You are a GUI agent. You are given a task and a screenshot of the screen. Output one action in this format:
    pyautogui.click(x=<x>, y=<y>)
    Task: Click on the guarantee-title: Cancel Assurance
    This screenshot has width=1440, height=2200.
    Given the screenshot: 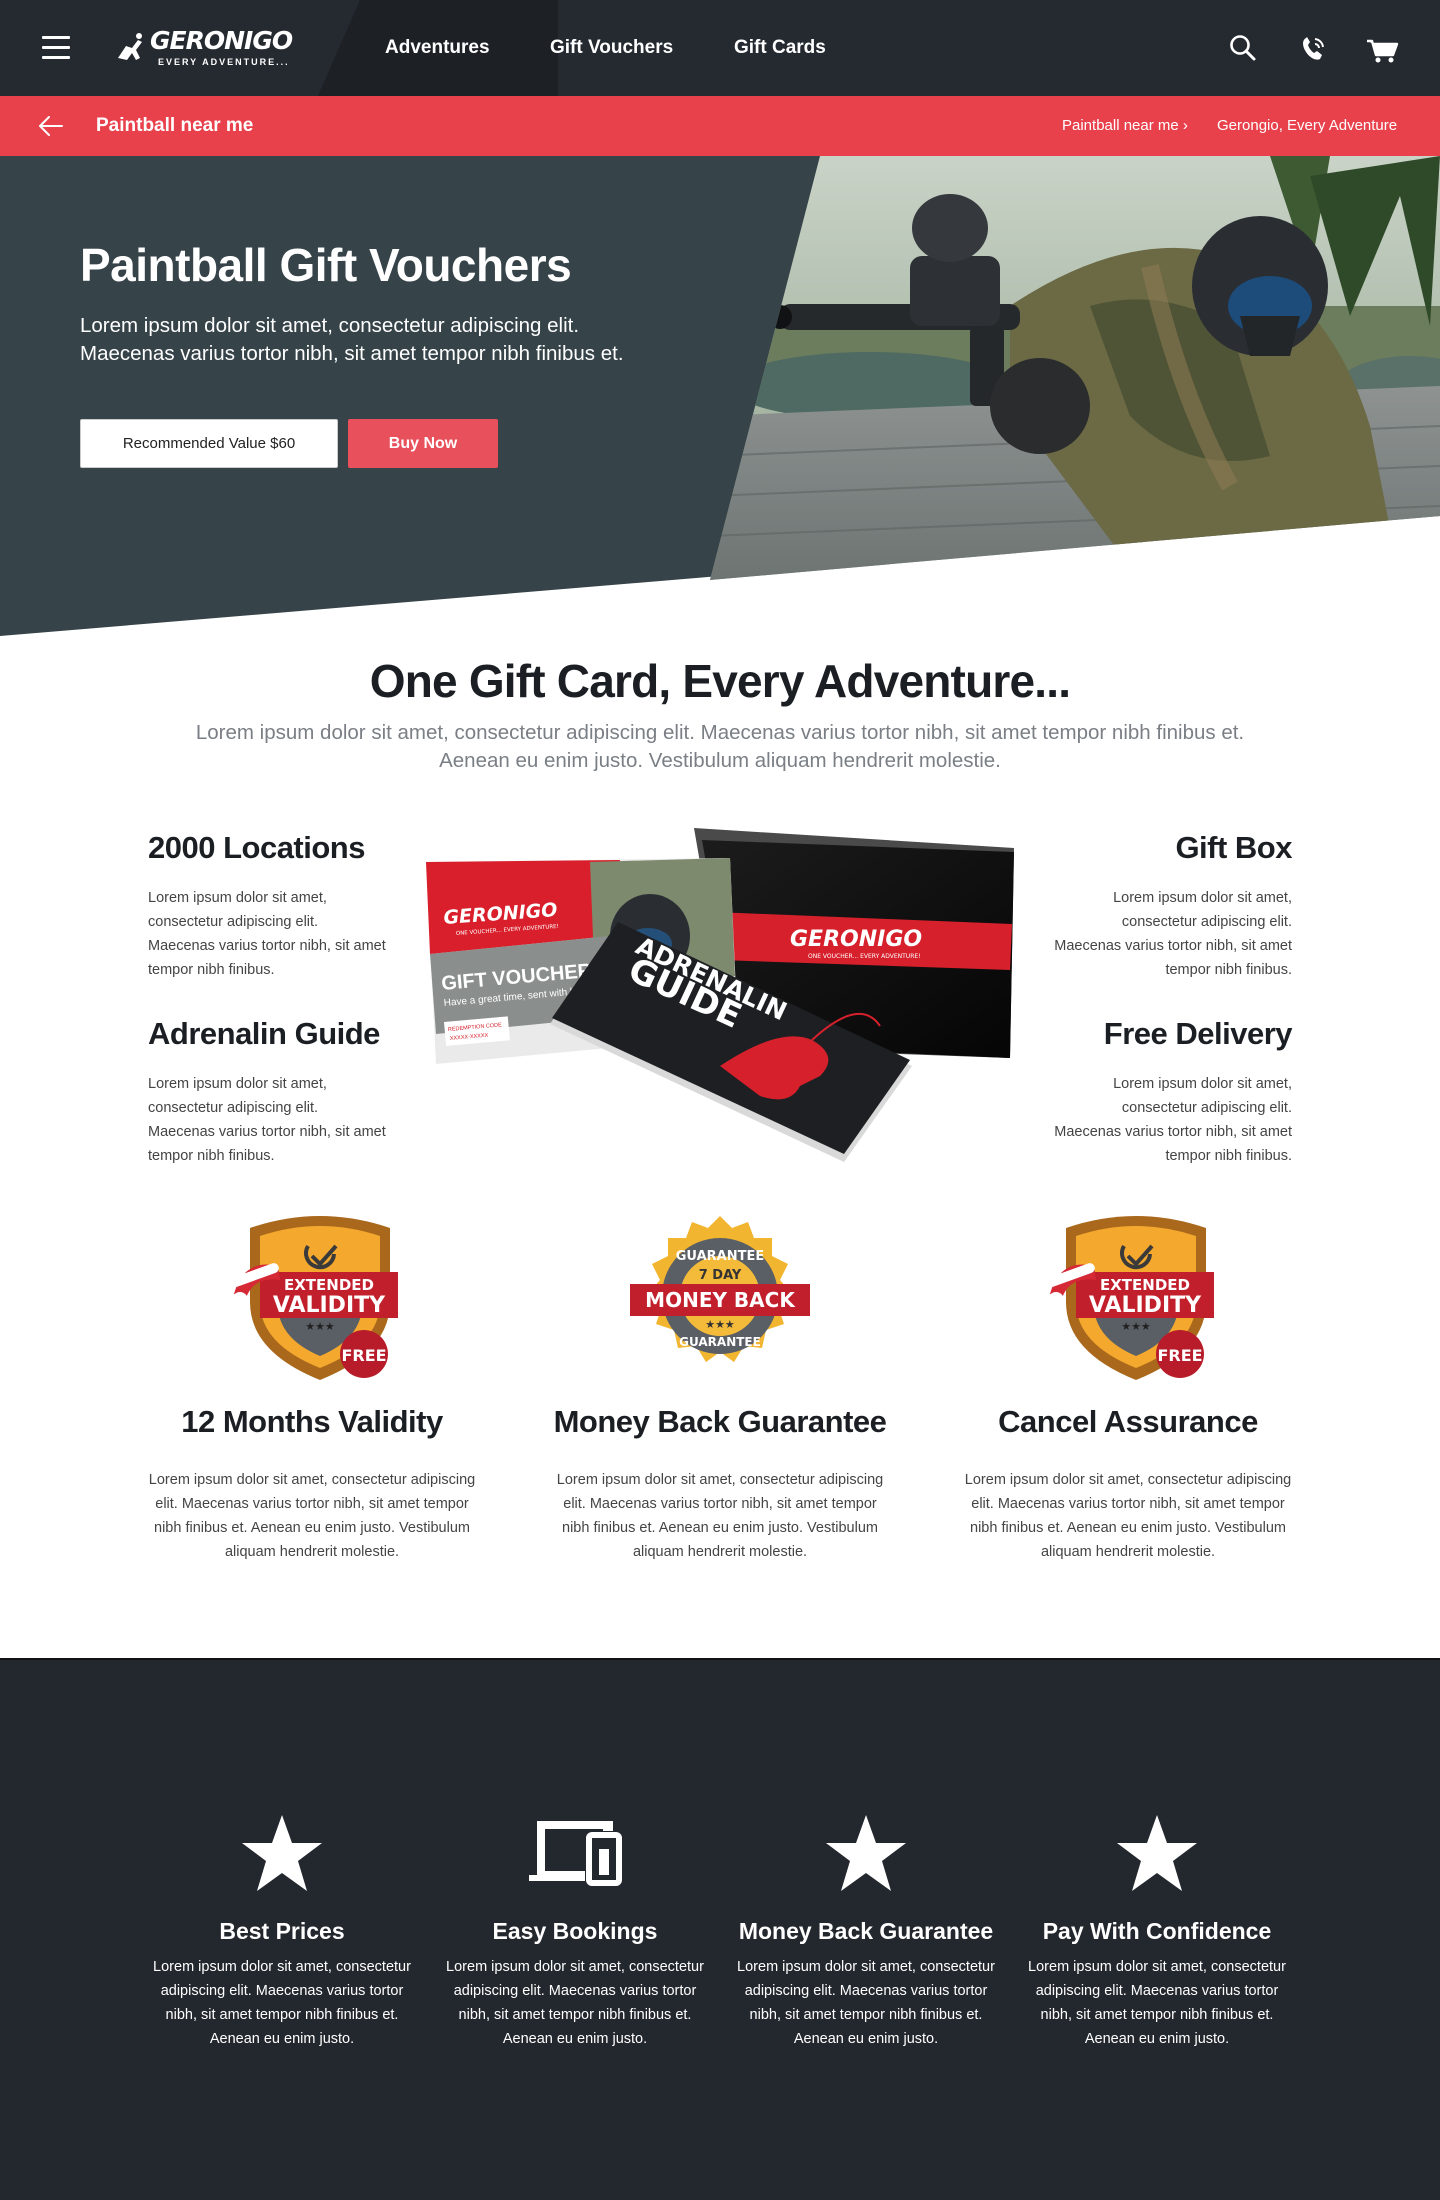 What is the action you would take?
    pyautogui.click(x=1128, y=1421)
    